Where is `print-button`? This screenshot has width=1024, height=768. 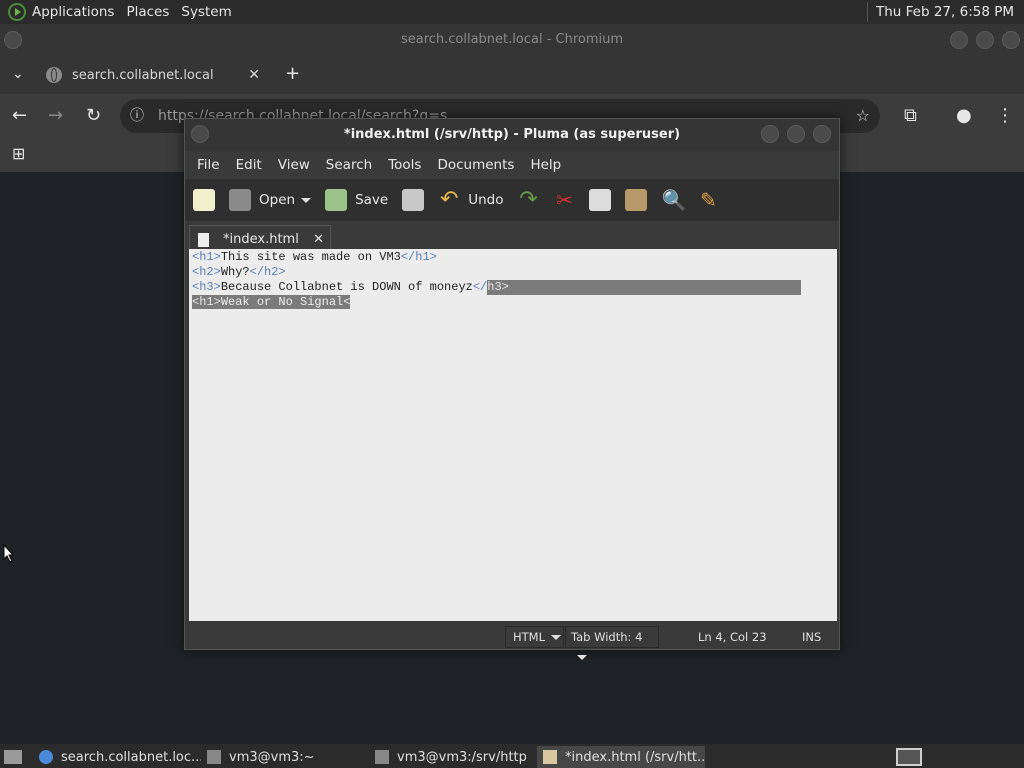 print-button is located at coordinates (413, 200).